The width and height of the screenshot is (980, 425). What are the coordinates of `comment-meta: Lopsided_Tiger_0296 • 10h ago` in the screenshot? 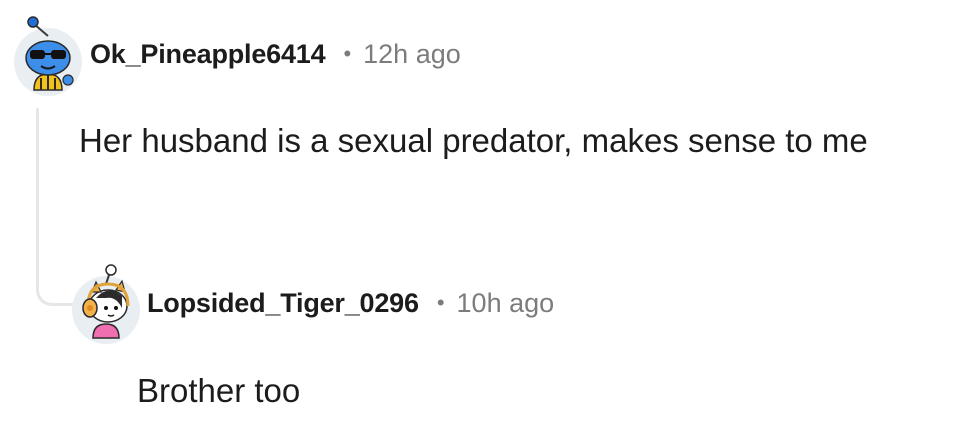 It's located at (350, 303).